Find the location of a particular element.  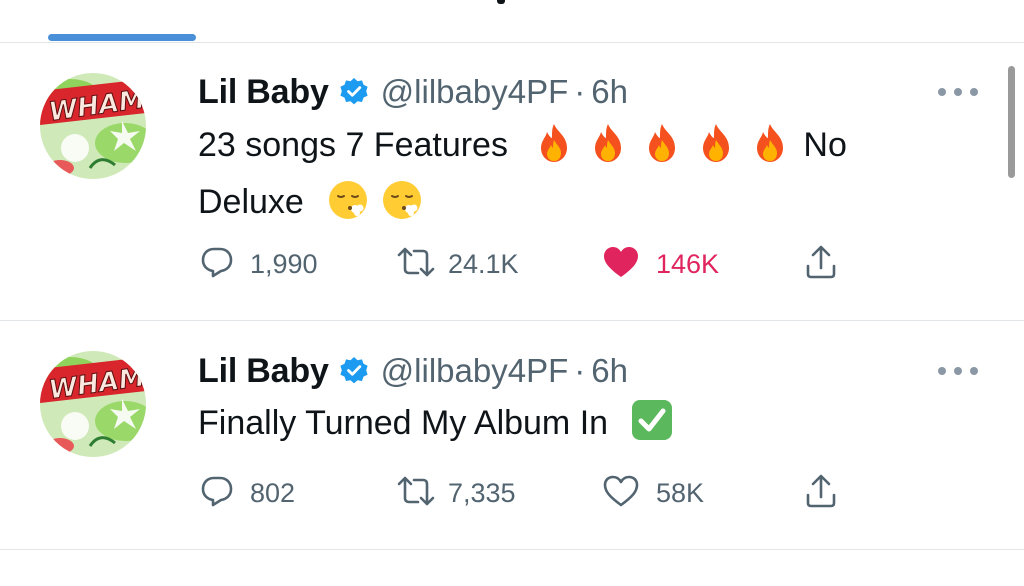

tweet-text: Finally Turned My Album In is located at coordinates (558, 427).